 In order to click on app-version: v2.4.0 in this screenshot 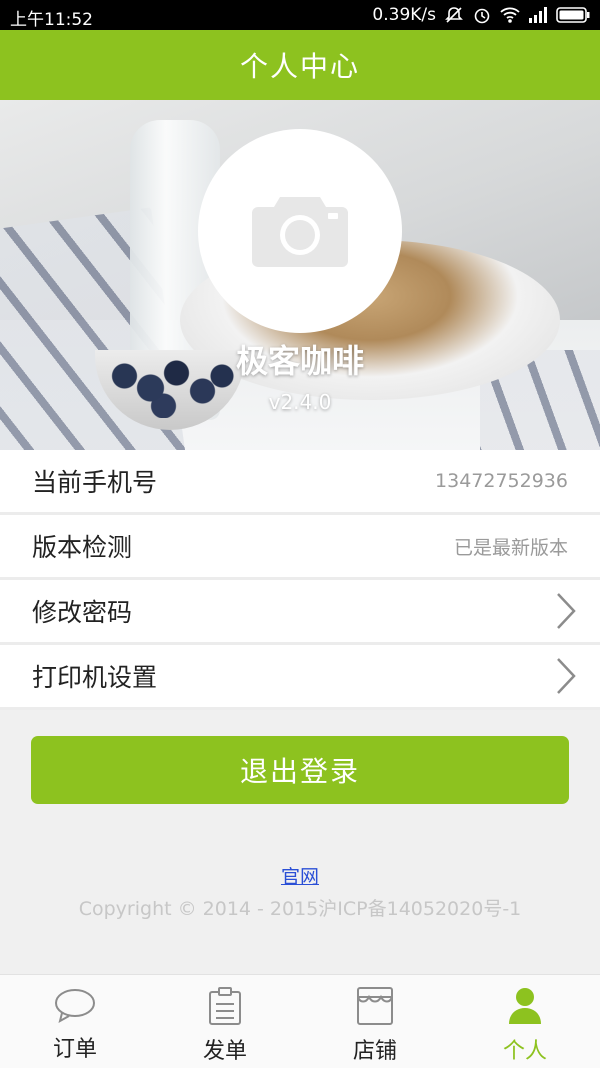, I will do `click(300, 402)`.